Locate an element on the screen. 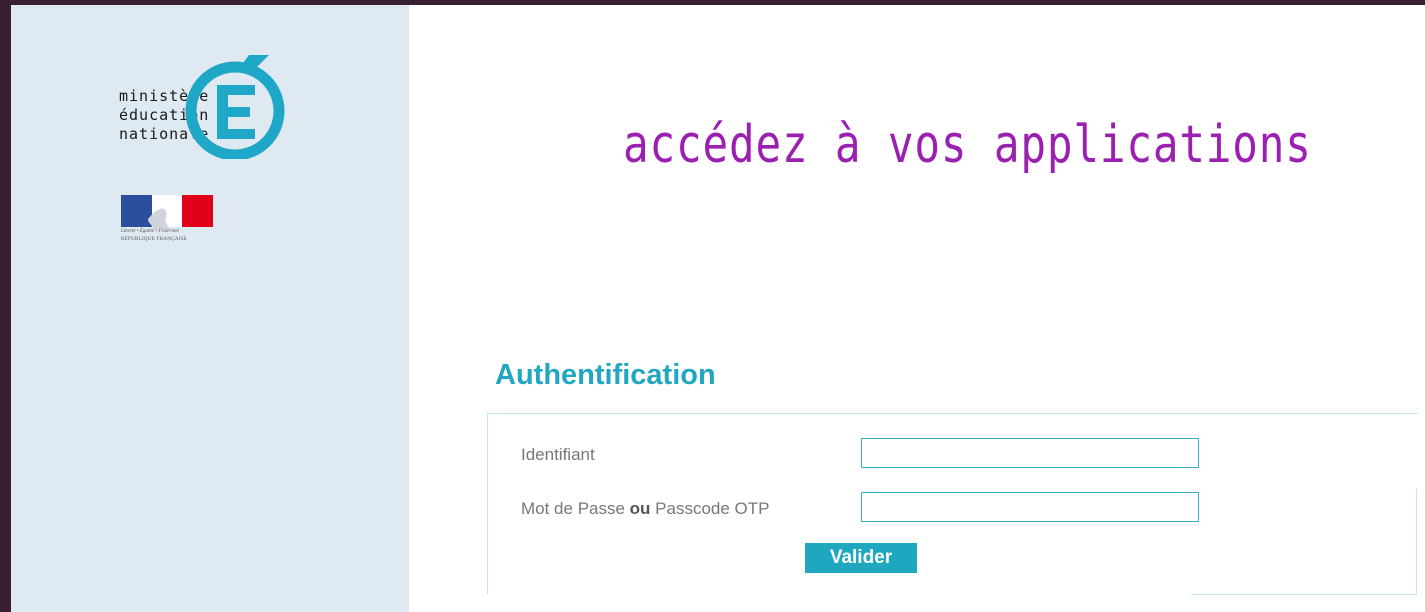  french-flag-icon is located at coordinates (167, 212).